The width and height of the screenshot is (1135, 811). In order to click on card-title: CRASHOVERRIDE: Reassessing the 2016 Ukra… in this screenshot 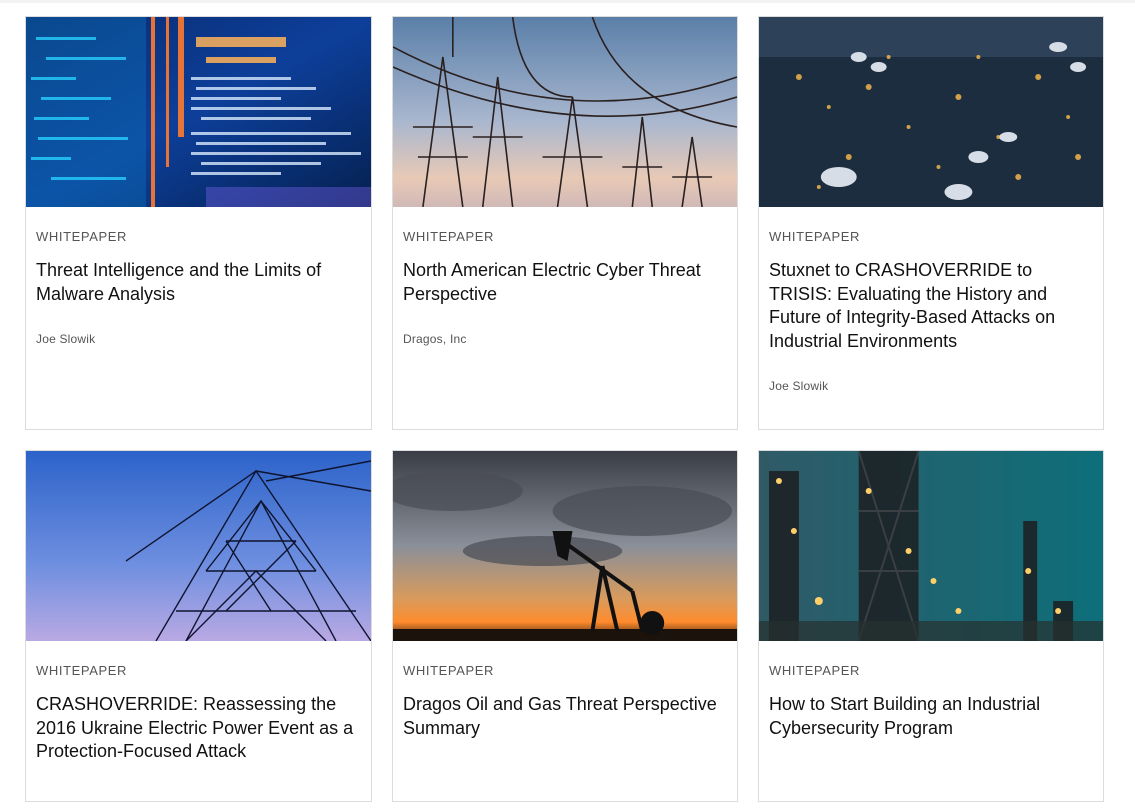, I will do `click(198, 728)`.